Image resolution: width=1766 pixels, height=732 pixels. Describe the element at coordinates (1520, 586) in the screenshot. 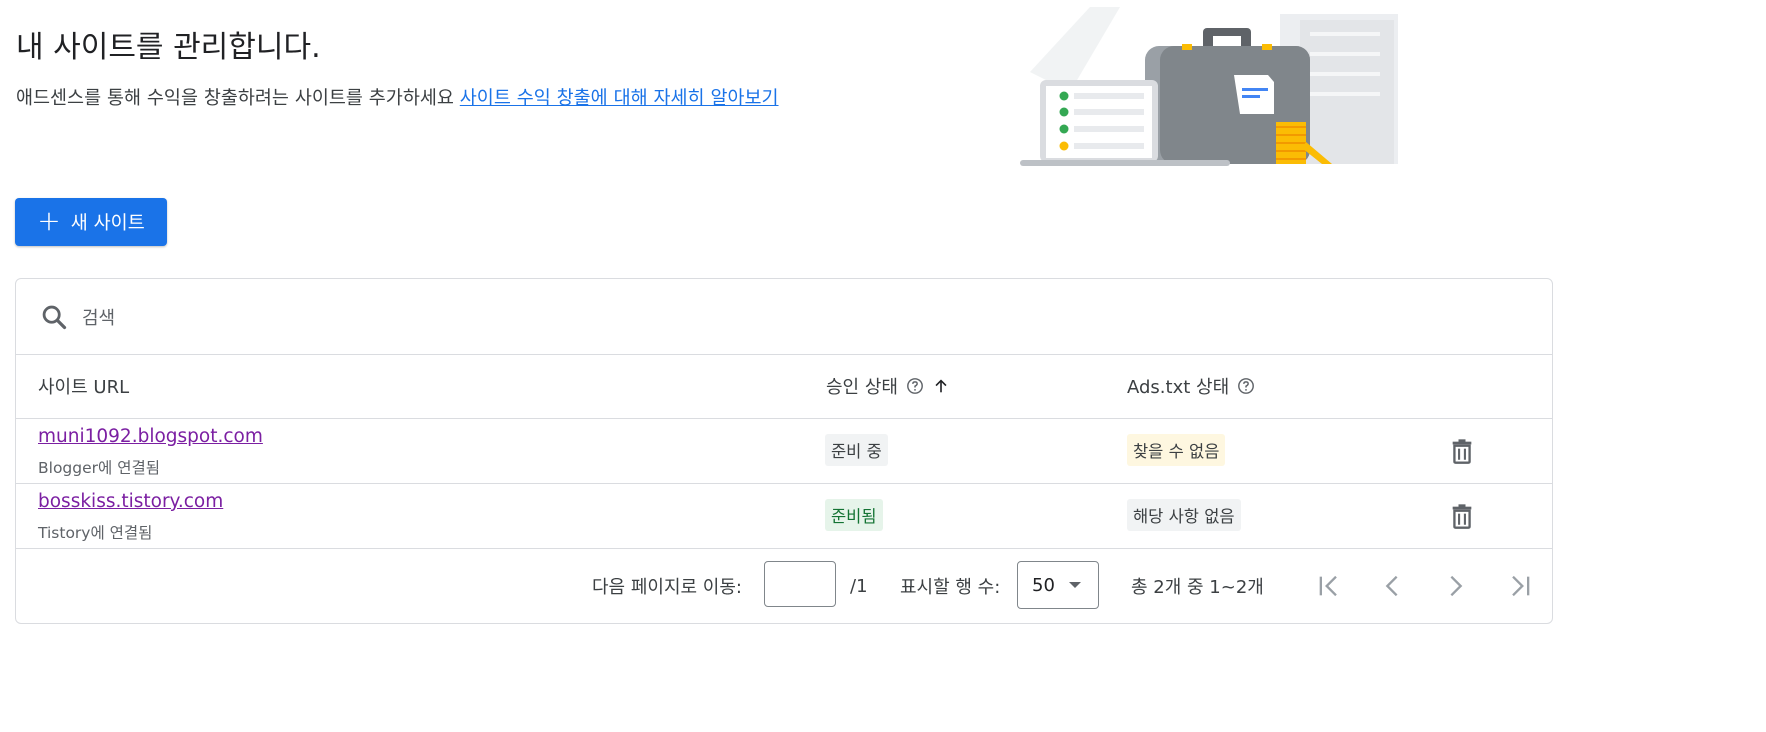

I see `last-page-icon` at that location.